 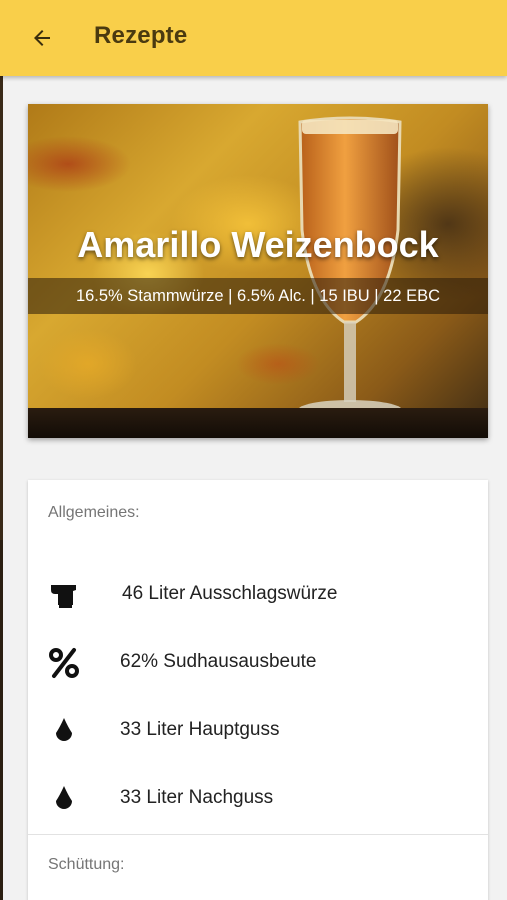 I want to click on recipe-name: Amarillo Weizenbock, so click(x=258, y=244).